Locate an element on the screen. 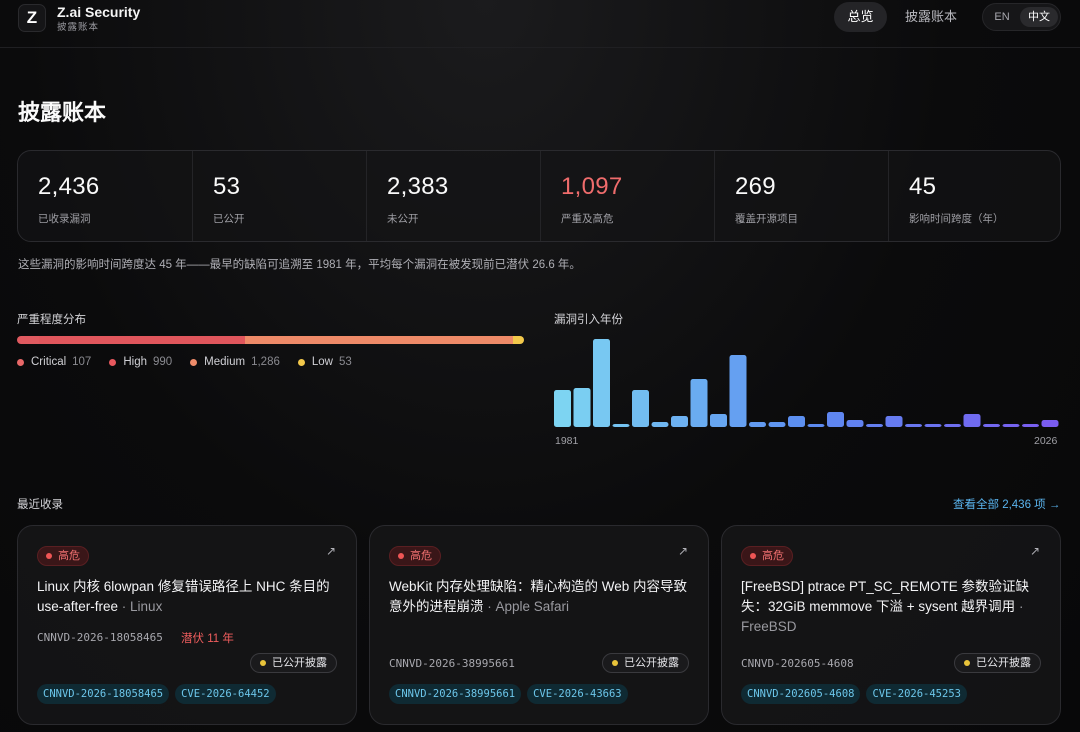  card-id: CNNVD-2026-18058465 is located at coordinates (100, 637).